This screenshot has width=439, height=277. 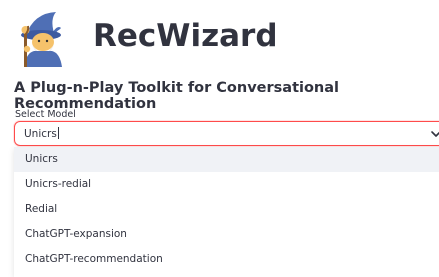 What do you see at coordinates (434, 134) in the screenshot?
I see `chevron-down-icon` at bounding box center [434, 134].